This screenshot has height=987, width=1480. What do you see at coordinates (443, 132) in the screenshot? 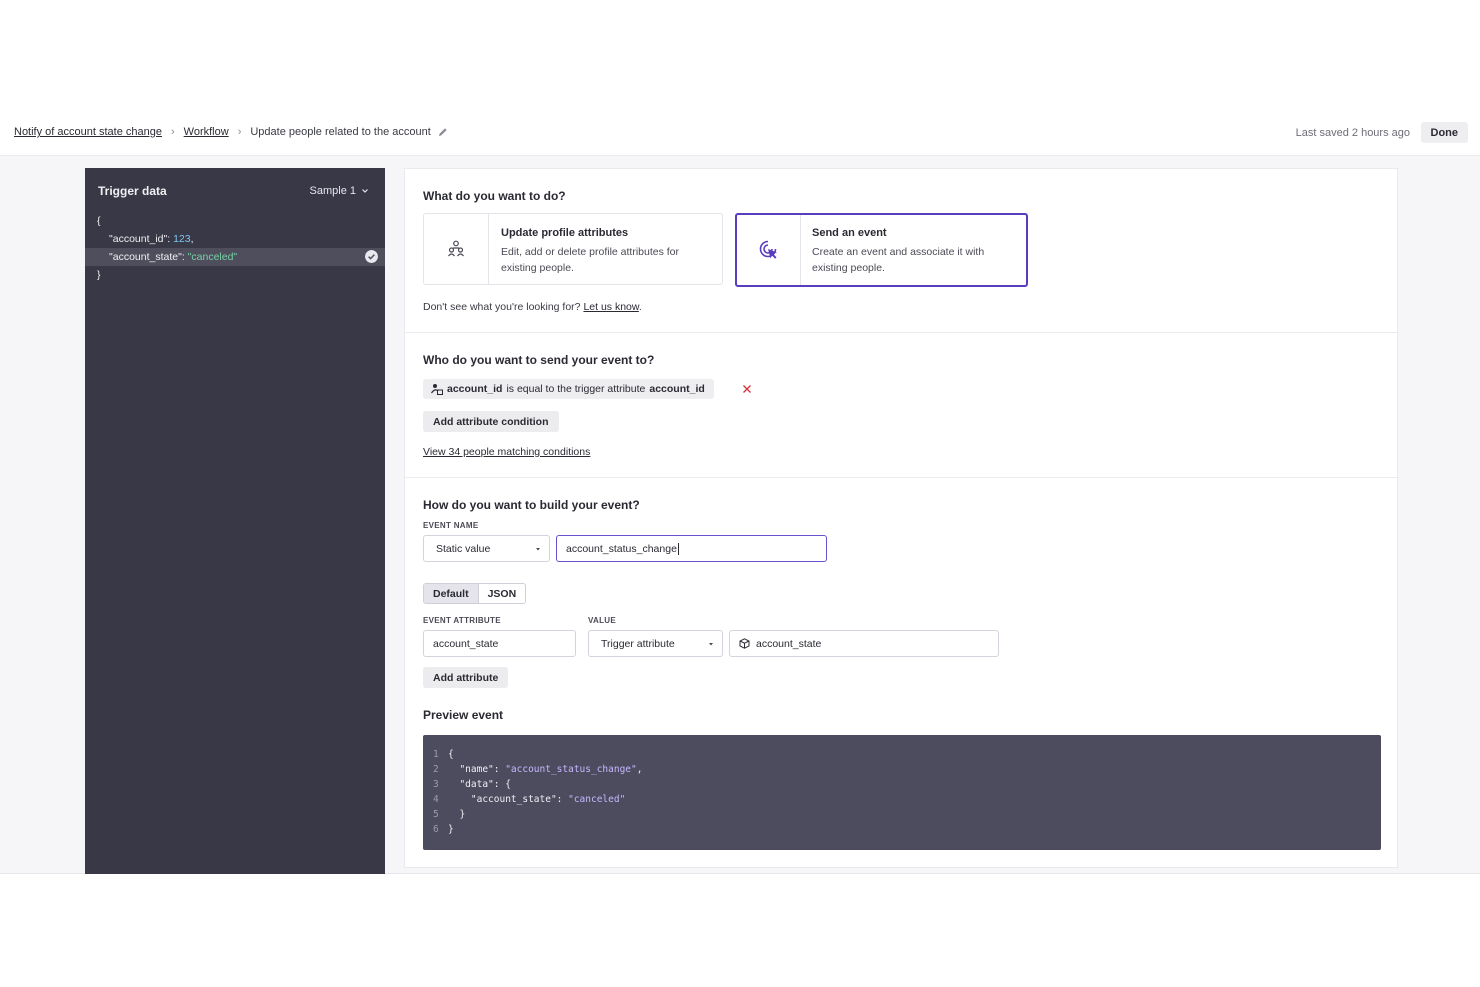
I see `pencil-icon` at bounding box center [443, 132].